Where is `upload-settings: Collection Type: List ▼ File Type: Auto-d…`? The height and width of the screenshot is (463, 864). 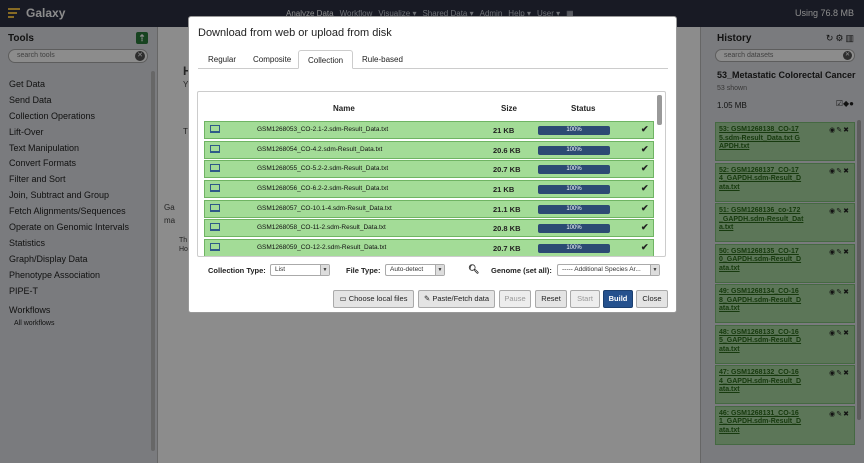 upload-settings: Collection Type: List ▼ File Type: Auto-d… is located at coordinates (435, 271).